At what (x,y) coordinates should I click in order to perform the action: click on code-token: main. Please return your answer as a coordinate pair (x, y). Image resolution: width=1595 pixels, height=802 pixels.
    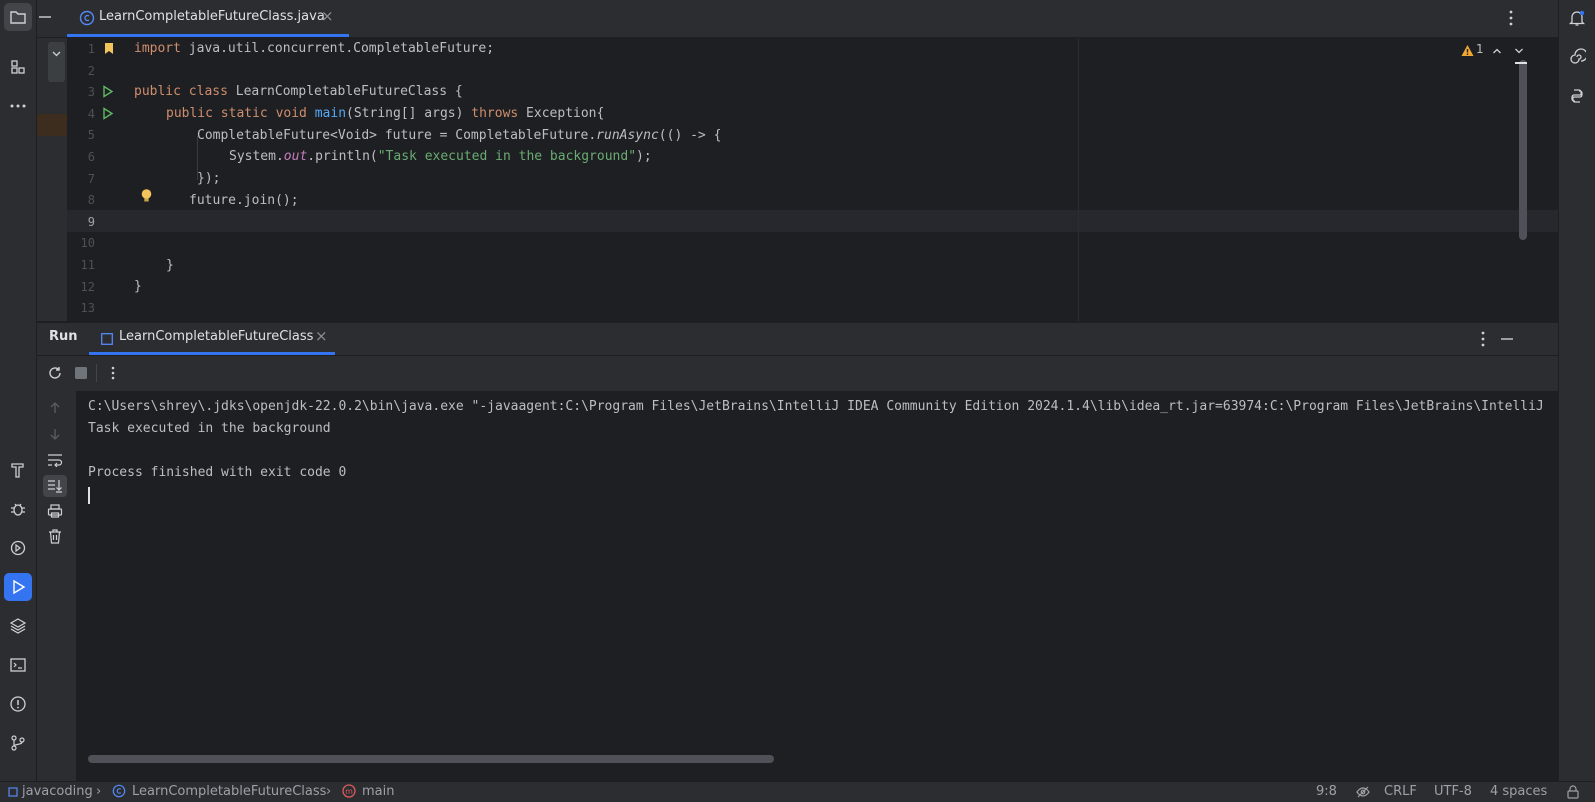
    Looking at the image, I should click on (330, 113).